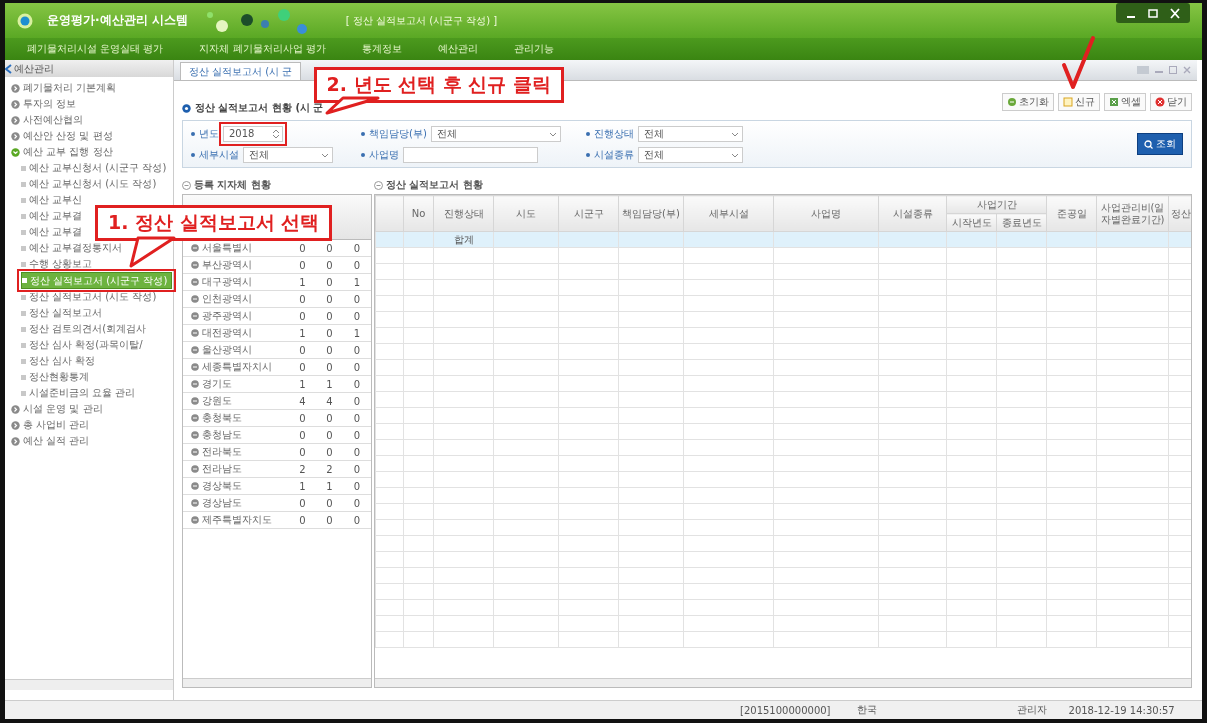 This screenshot has width=1207, height=723. What do you see at coordinates (912, 213) in the screenshot?
I see `column-header: 시설종류` at bounding box center [912, 213].